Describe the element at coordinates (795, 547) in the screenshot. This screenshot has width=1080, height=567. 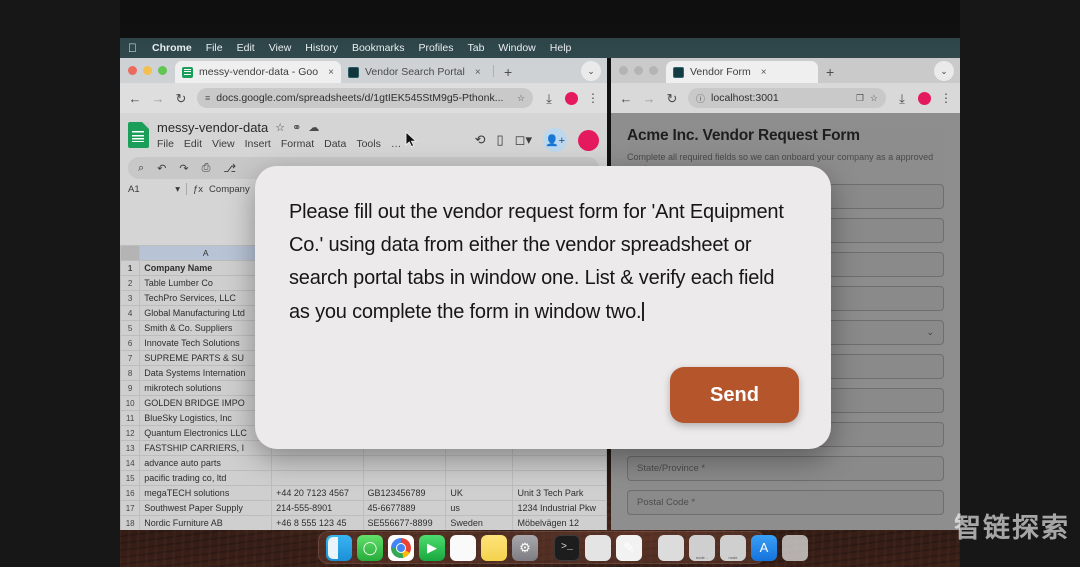
I see `trash-icon` at that location.